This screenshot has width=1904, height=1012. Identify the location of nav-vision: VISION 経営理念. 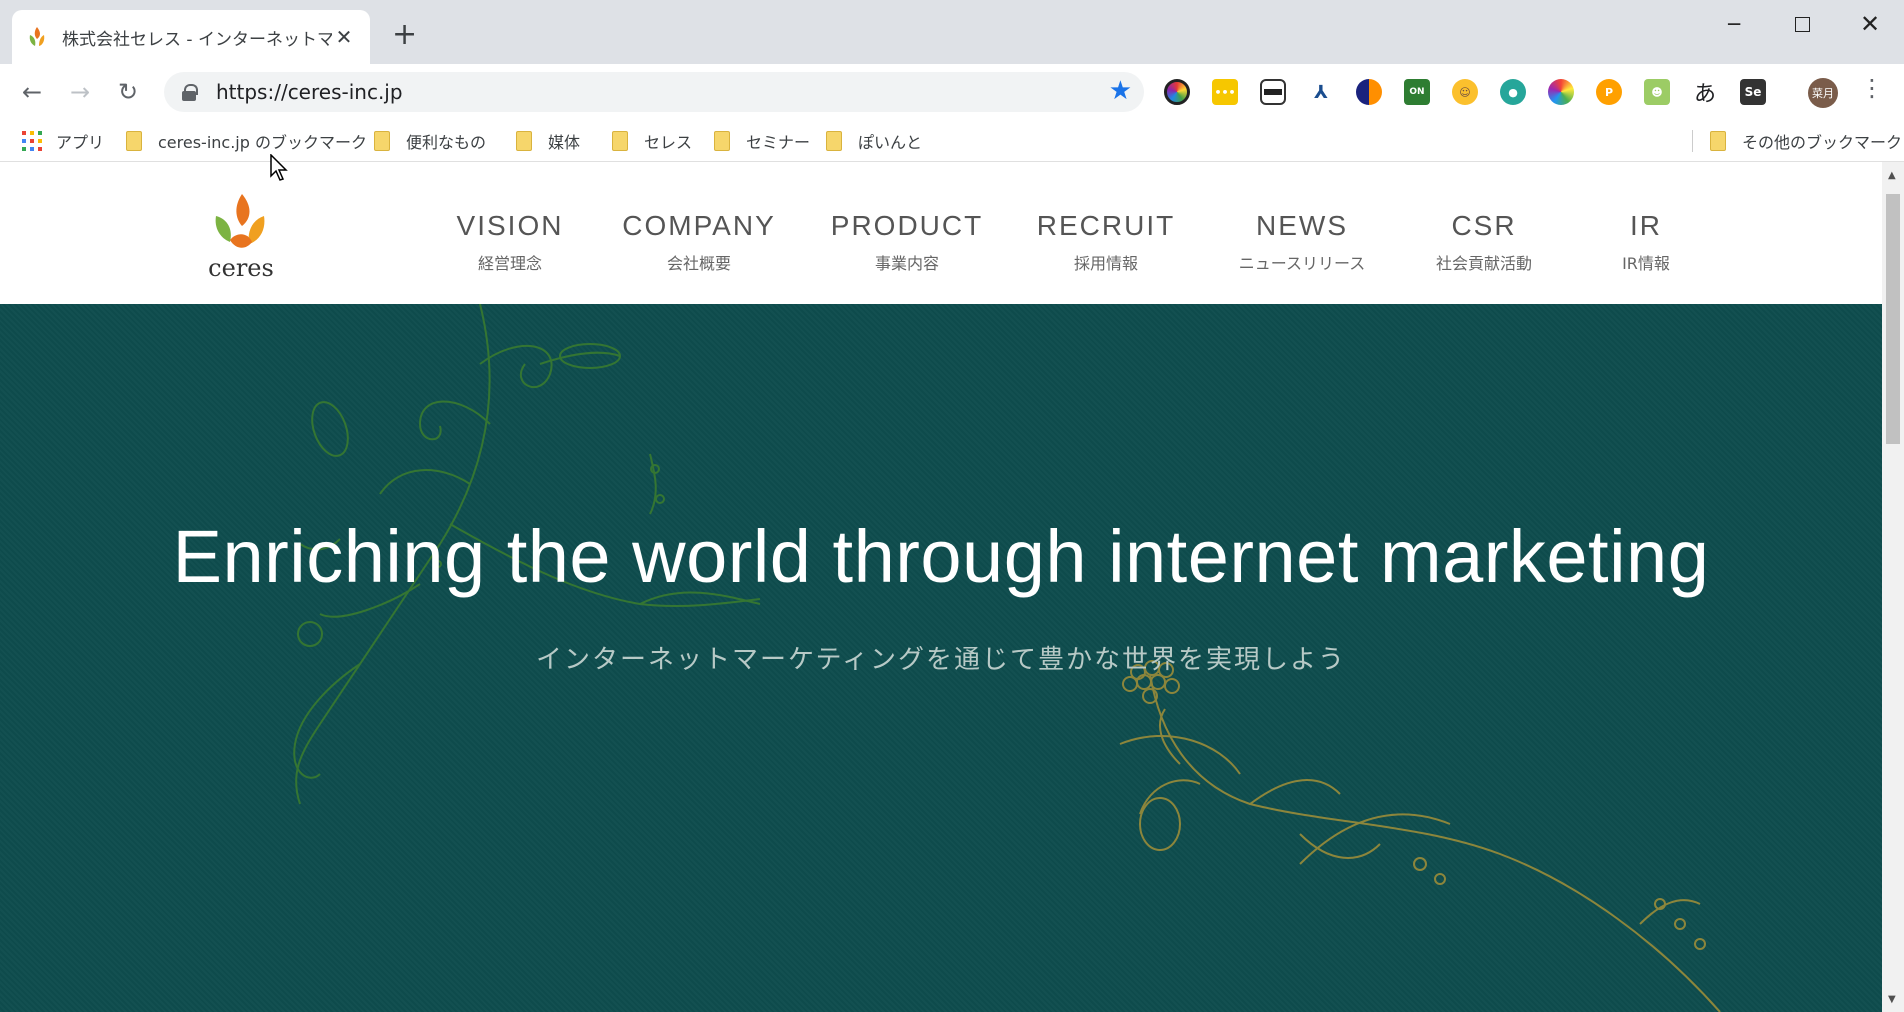
(510, 242).